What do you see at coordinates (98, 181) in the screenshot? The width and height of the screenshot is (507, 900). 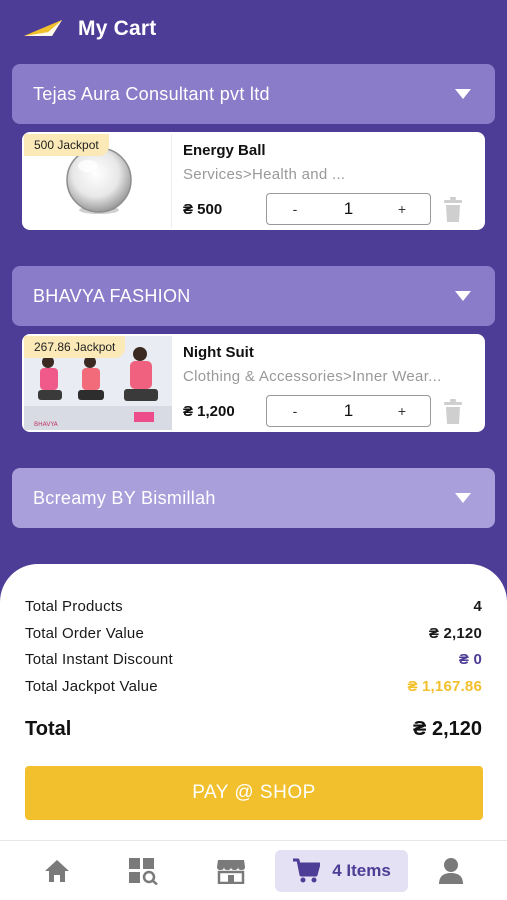 I see `product-image: 500 Jackpot` at bounding box center [98, 181].